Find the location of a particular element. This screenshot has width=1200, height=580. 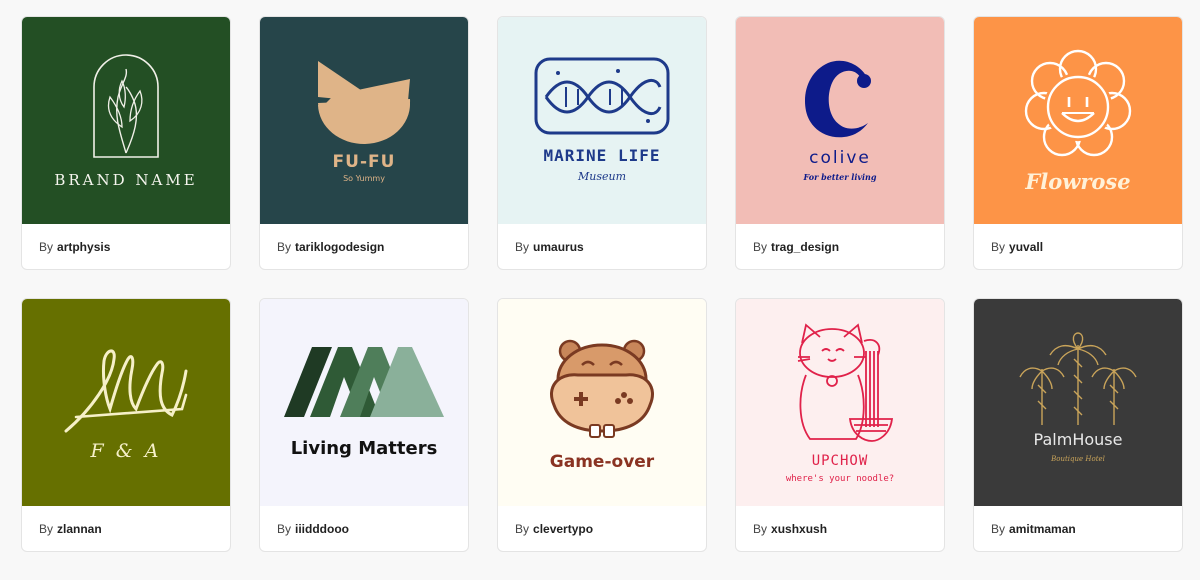

author-link: artphysis is located at coordinates (83, 247).